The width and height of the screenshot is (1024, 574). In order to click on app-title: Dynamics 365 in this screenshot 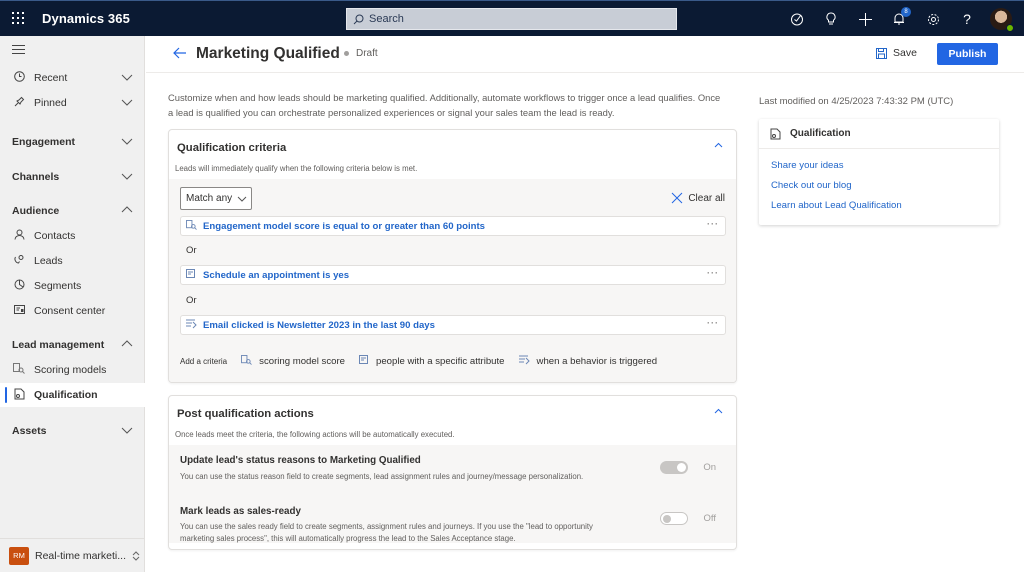, I will do `click(86, 18)`.